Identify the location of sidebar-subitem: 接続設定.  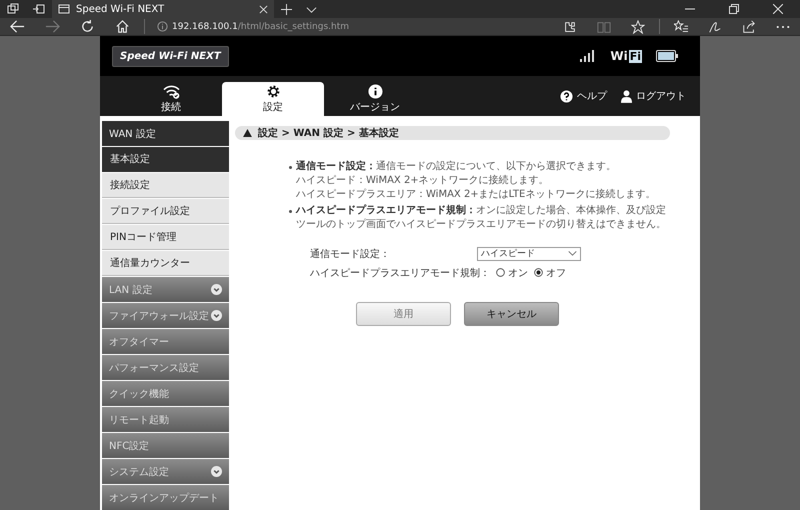
(165, 185).